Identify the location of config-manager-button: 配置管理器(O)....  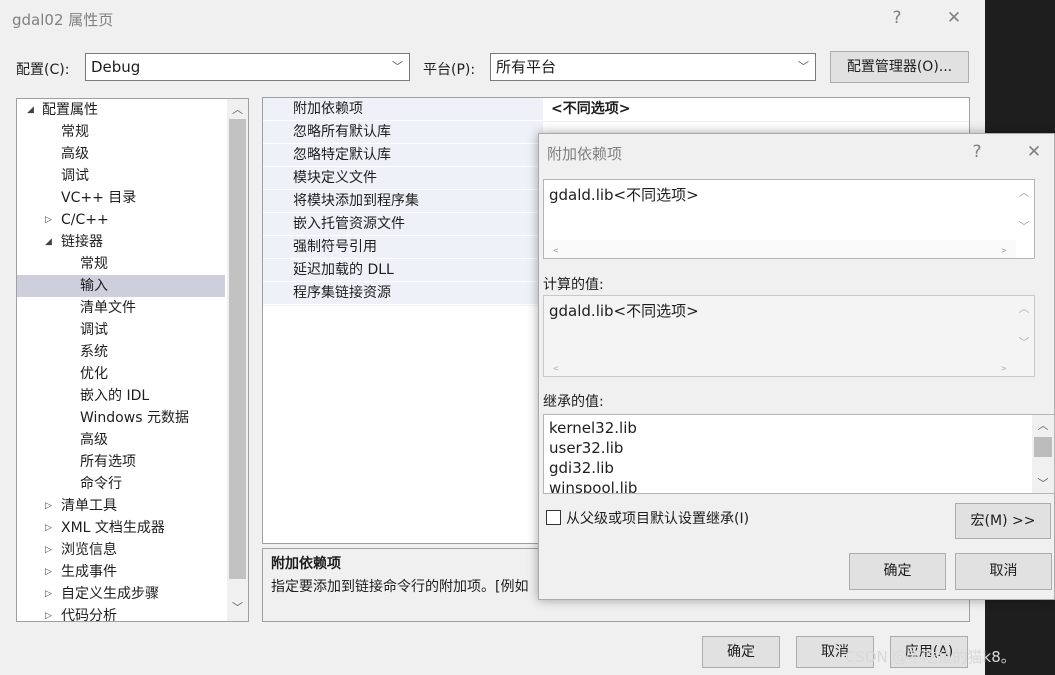
(899, 67).